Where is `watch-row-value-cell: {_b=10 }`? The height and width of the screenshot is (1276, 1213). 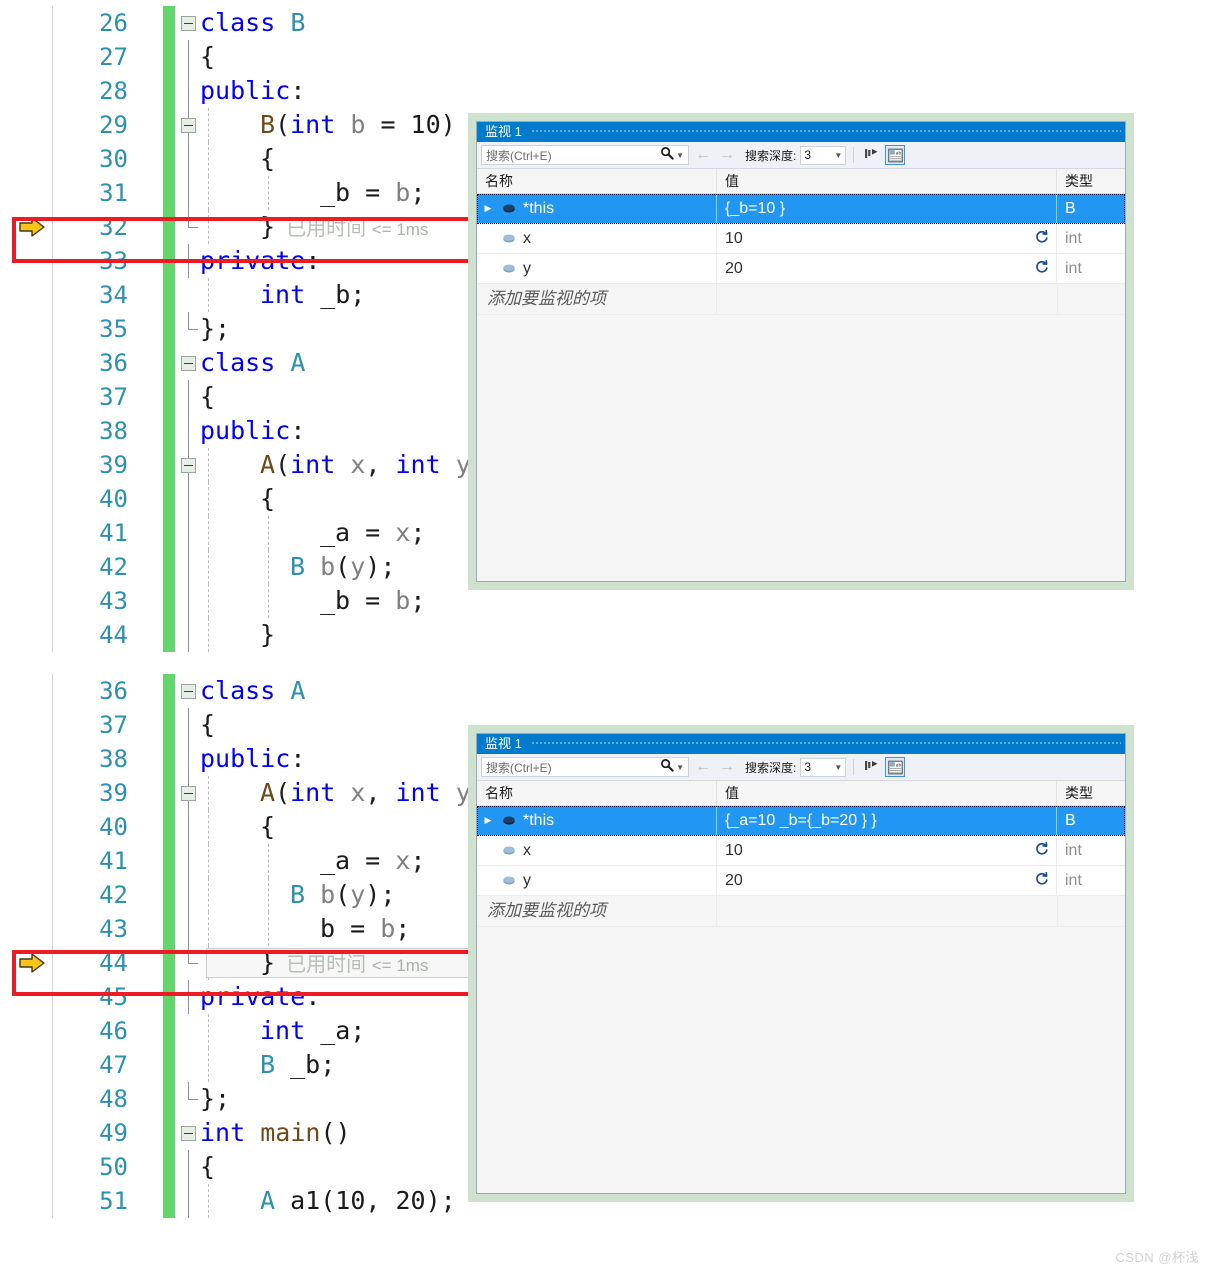
watch-row-value-cell: {_b=10 } is located at coordinates (887, 208).